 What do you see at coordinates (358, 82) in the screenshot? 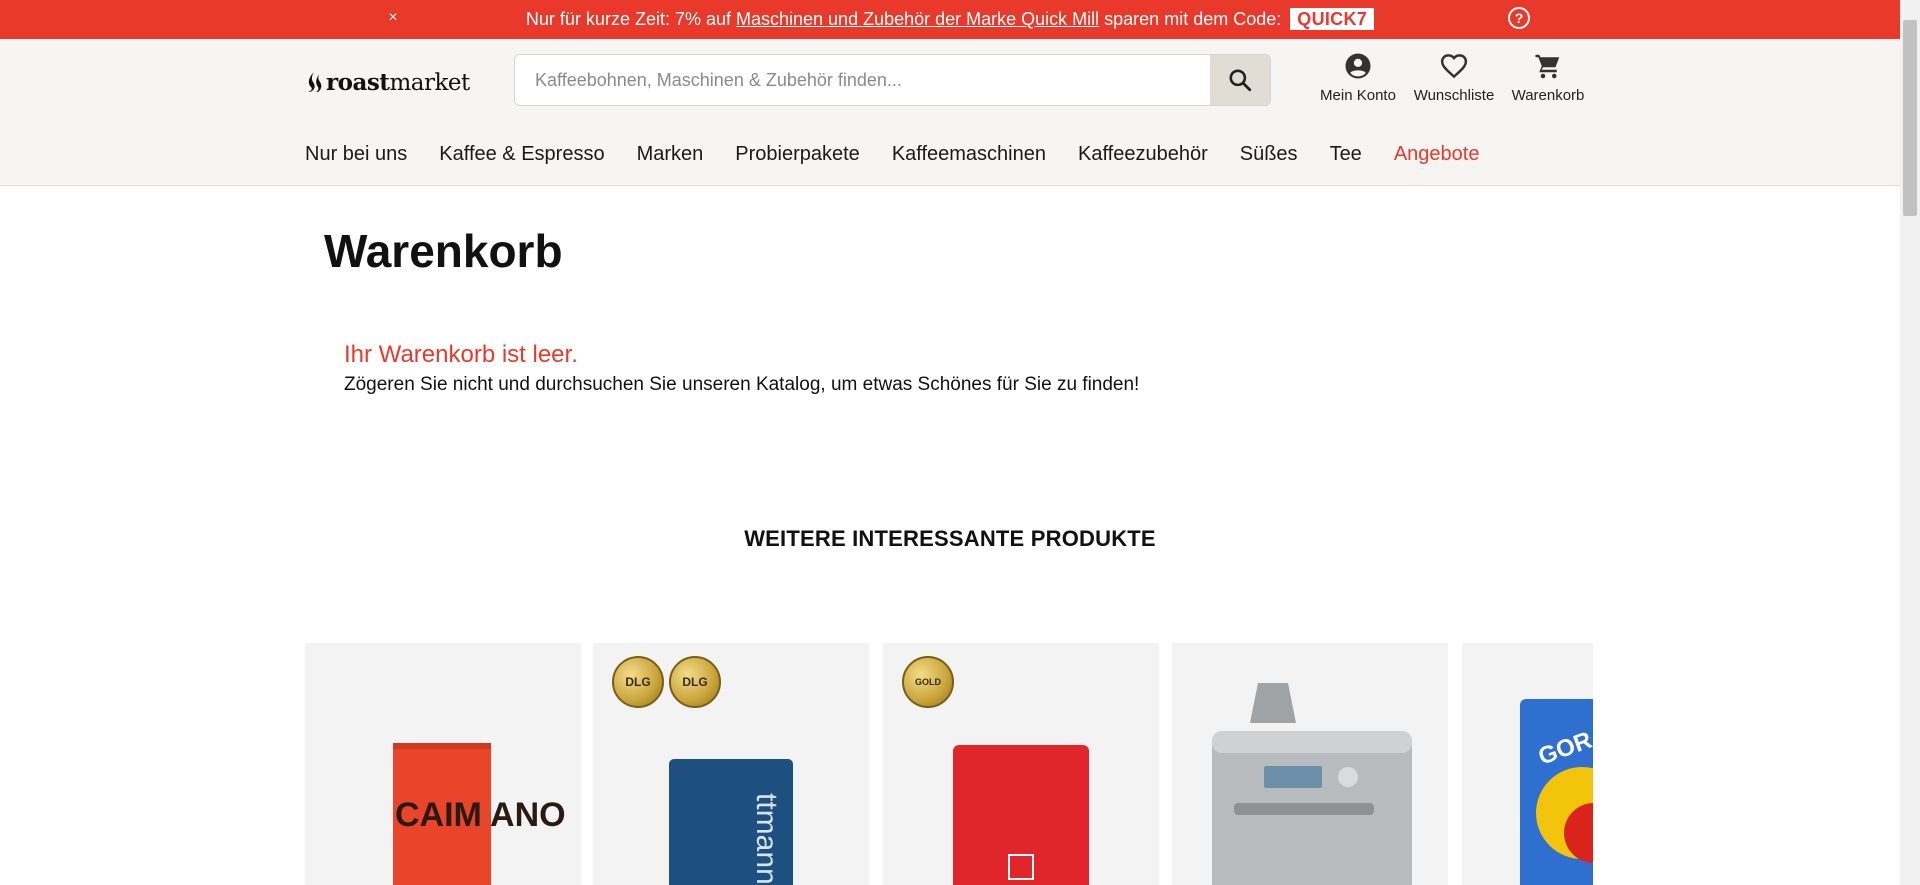
I see `logo-text-bold: roast` at bounding box center [358, 82].